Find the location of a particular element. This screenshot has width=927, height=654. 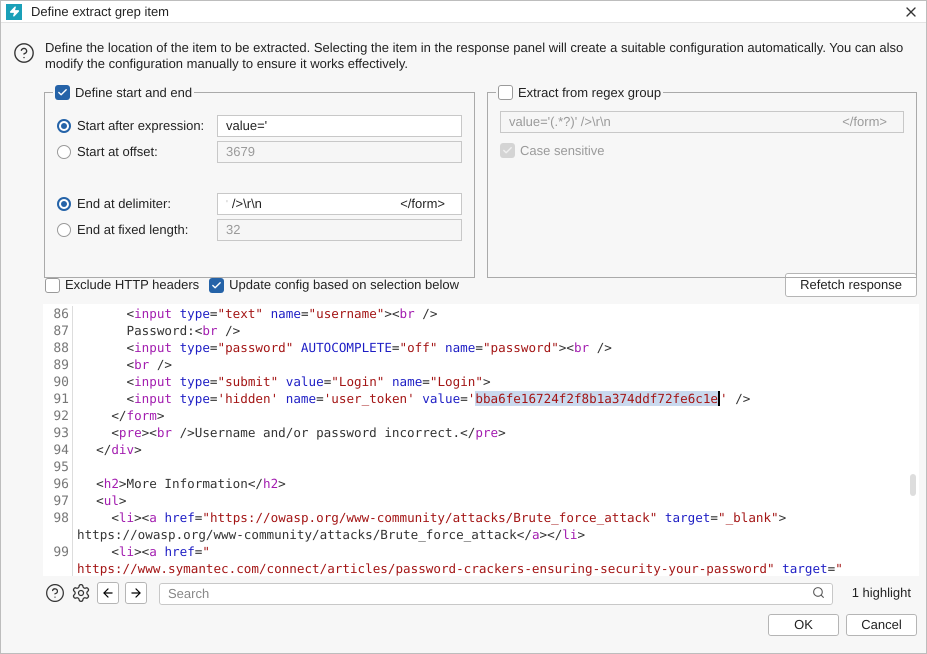

description-text: Define the location of the item to be extracted. Selecting the item in the response panel will create a suitable configuration automatically. You can also modify the configuration manually to ensure it works effectively. is located at coordinates (474, 56).